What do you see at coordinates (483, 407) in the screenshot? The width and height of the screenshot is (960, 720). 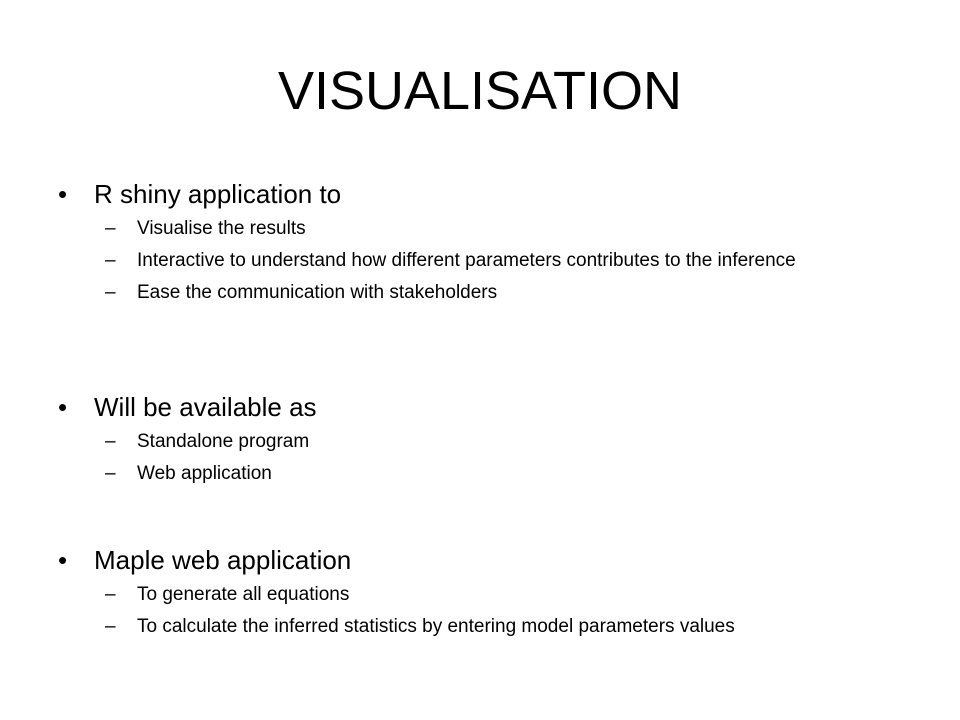 I see `bullet-line: • Will be available as` at bounding box center [483, 407].